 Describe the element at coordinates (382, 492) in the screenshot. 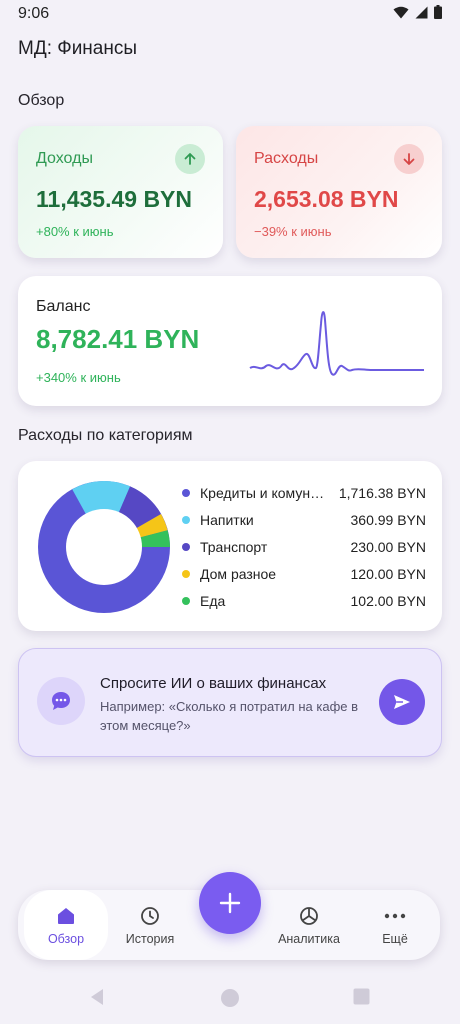

I see `legend-value: 1,716.38 BYN` at that location.